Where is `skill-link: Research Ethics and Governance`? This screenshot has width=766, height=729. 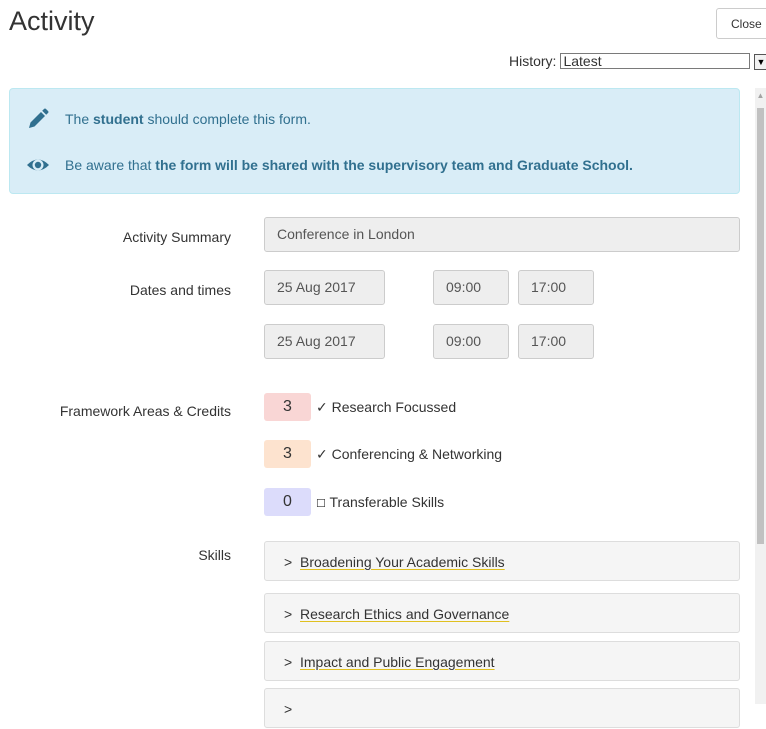
skill-link: Research Ethics and Governance is located at coordinates (404, 614).